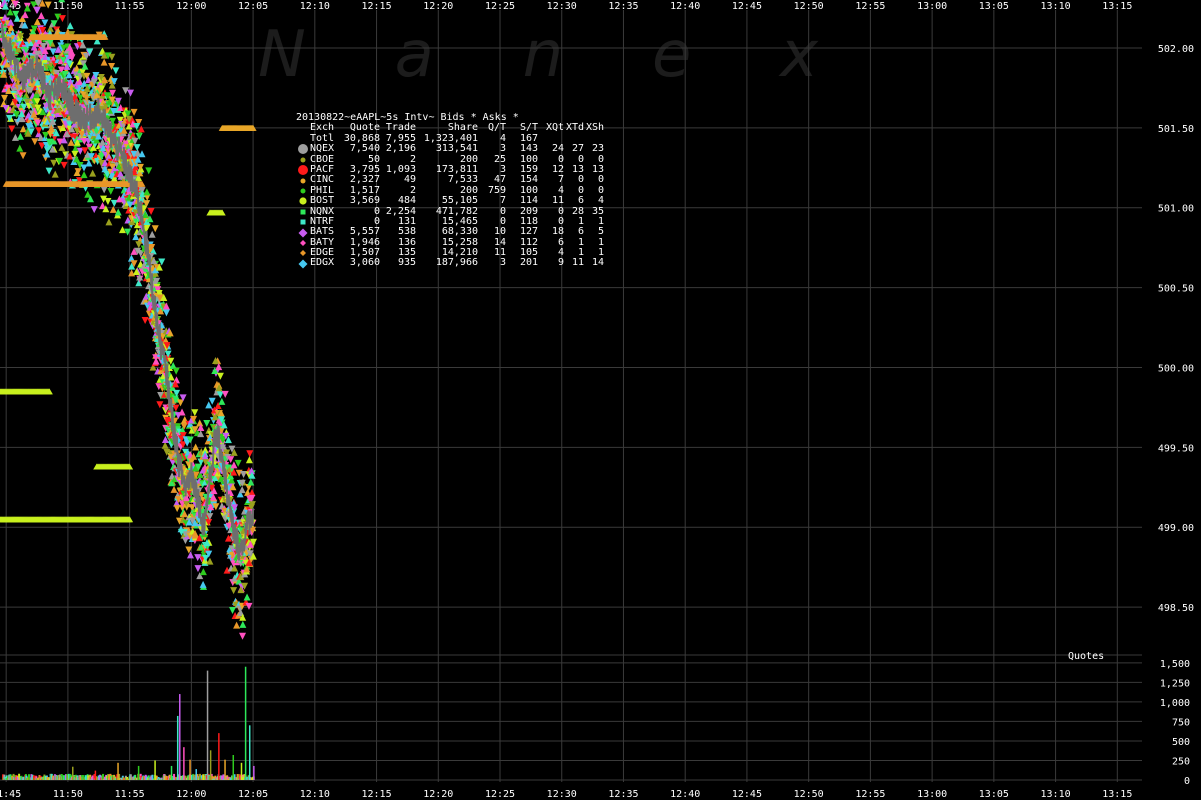  I want to click on stats-cell-xqt: 9, so click(560, 263).